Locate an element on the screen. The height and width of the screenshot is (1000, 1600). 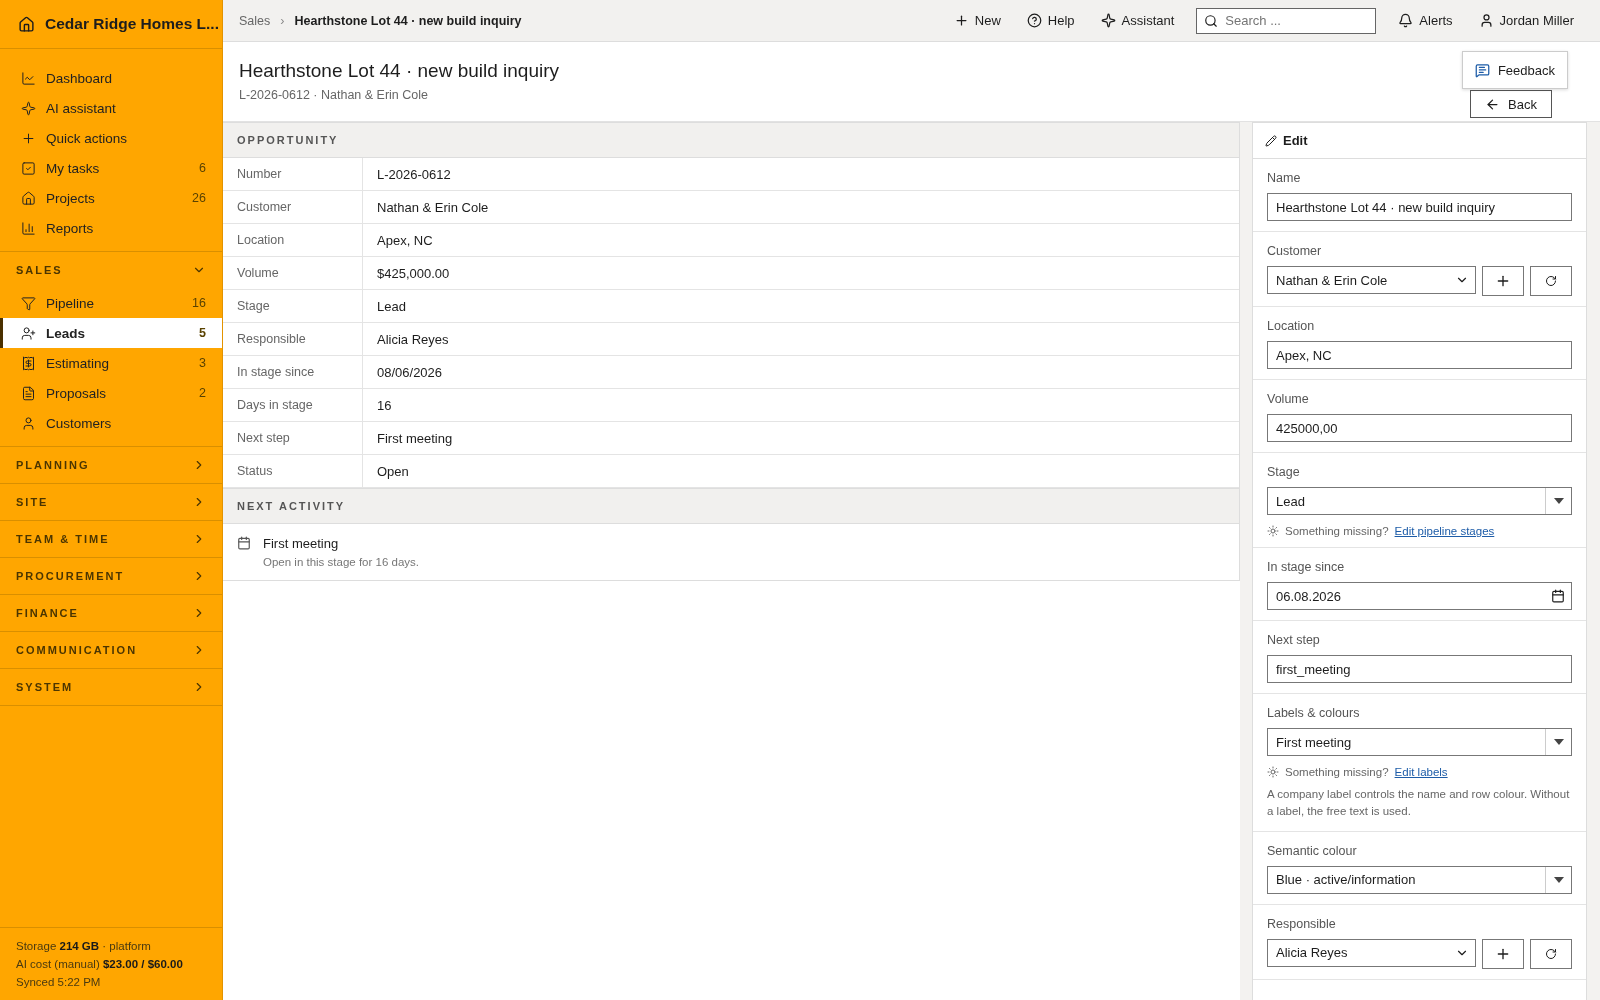
field-value: $425,000.00 is located at coordinates (413, 273).